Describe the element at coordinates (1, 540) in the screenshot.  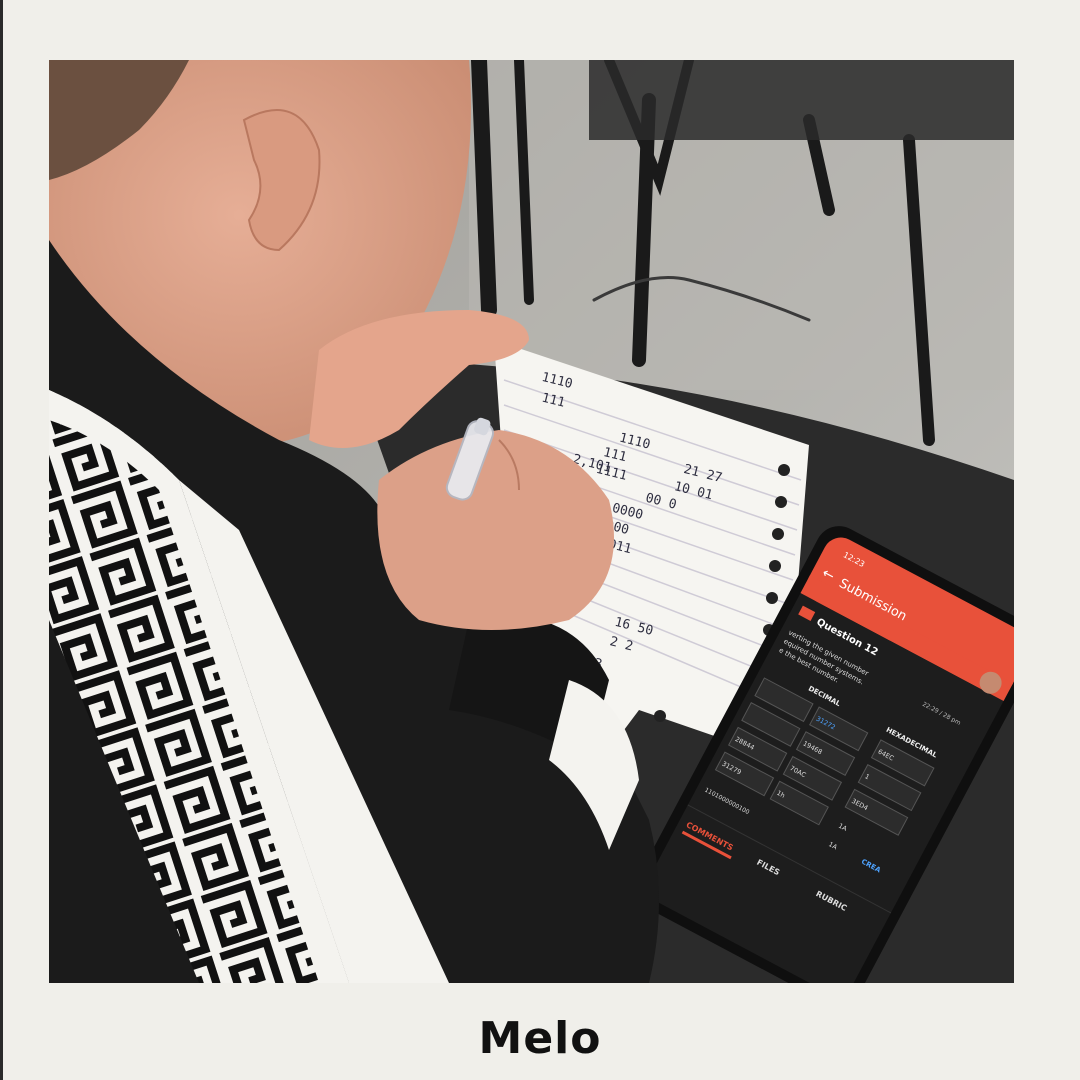
I see `frame-left-edge` at that location.